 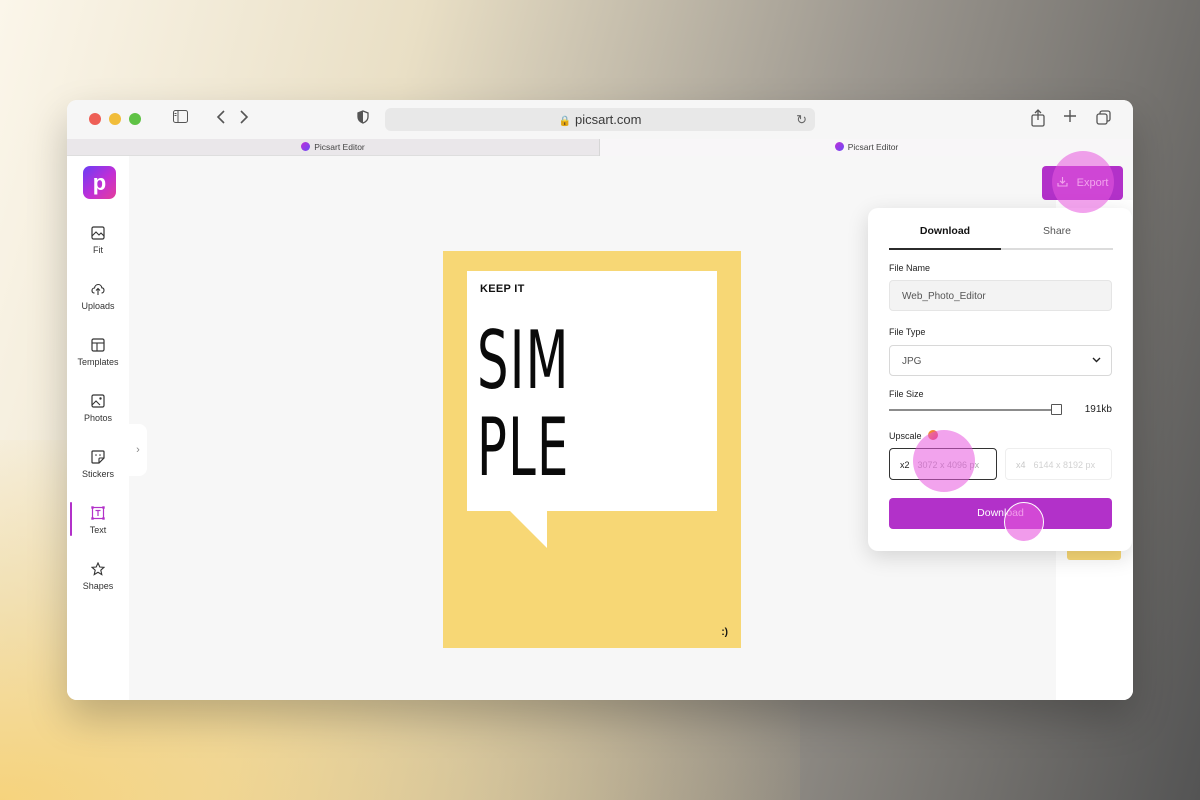 I want to click on minimize-window-button, so click(x=115, y=119).